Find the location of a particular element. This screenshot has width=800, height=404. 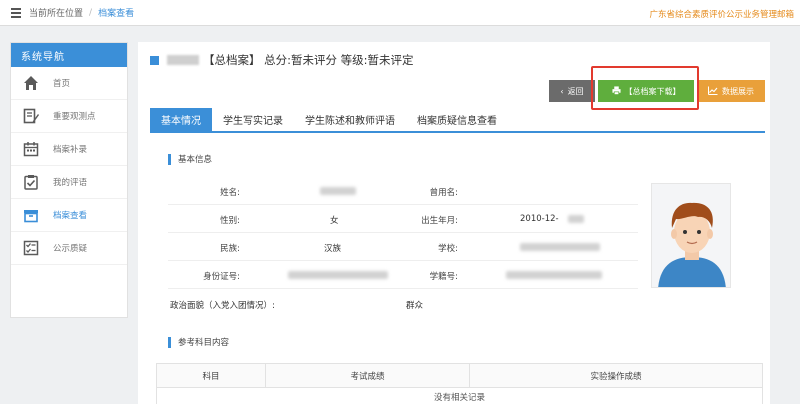

calendar-icon is located at coordinates (31, 149).